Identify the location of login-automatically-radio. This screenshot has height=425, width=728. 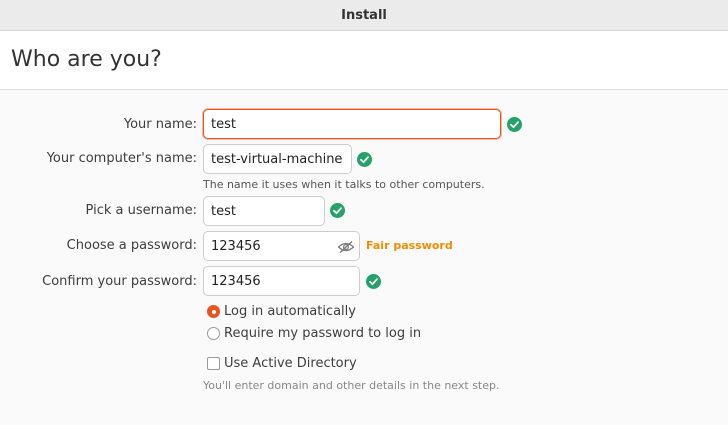
(213, 311).